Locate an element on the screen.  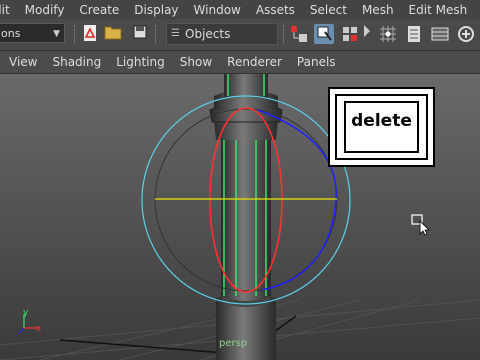
selection-mask-dropdown: ☰ Objects is located at coordinates (222, 34).